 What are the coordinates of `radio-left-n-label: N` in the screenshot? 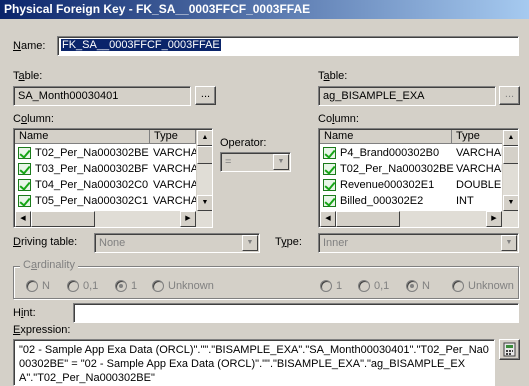 It's located at (46, 286).